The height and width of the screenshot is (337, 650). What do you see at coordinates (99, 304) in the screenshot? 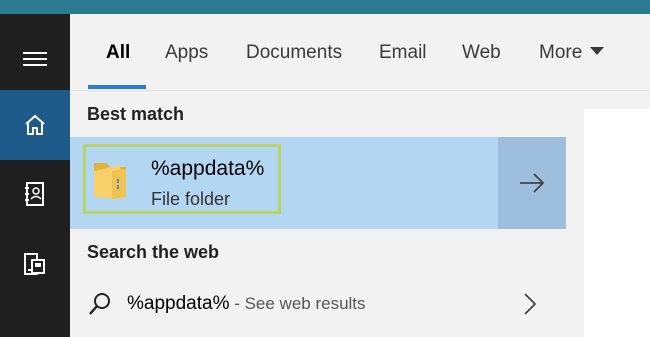
I see `search-icon` at bounding box center [99, 304].